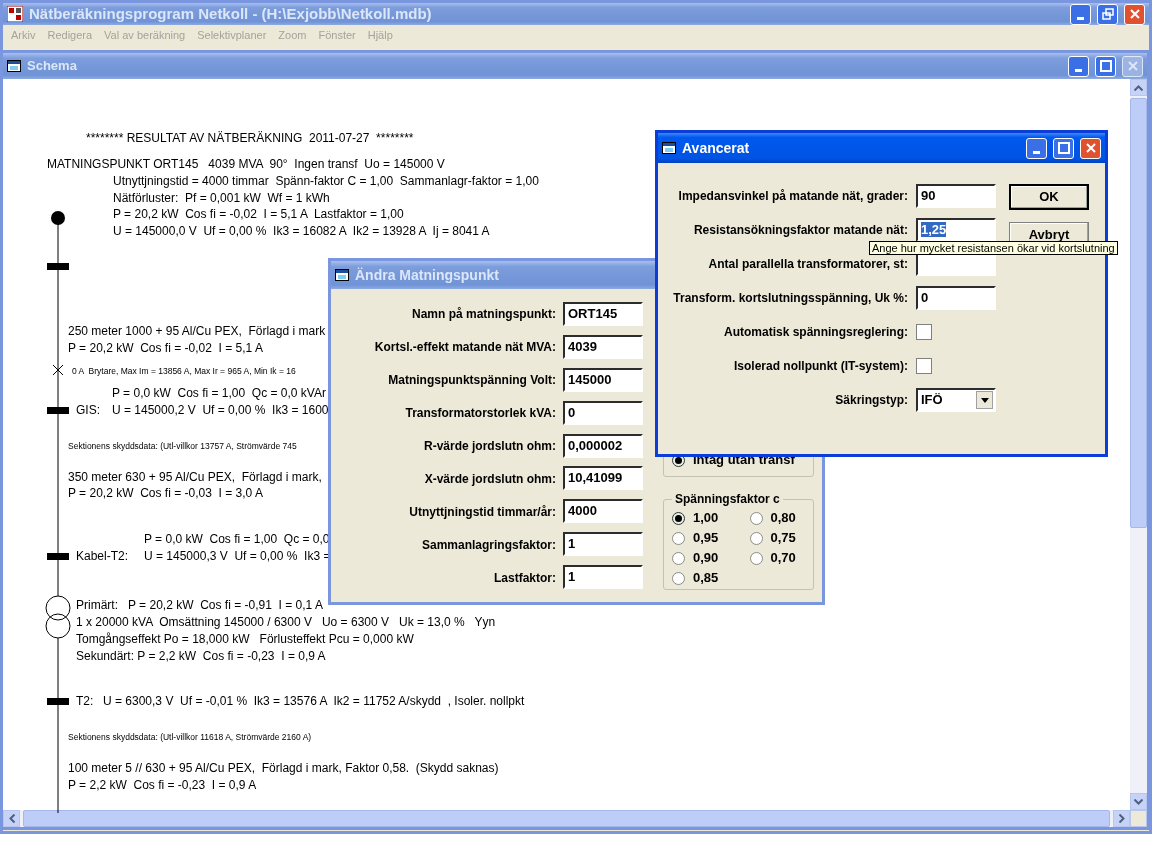 This screenshot has height=864, width=1152. Describe the element at coordinates (956, 230) in the screenshot. I see `input-field: 1,25` at that location.